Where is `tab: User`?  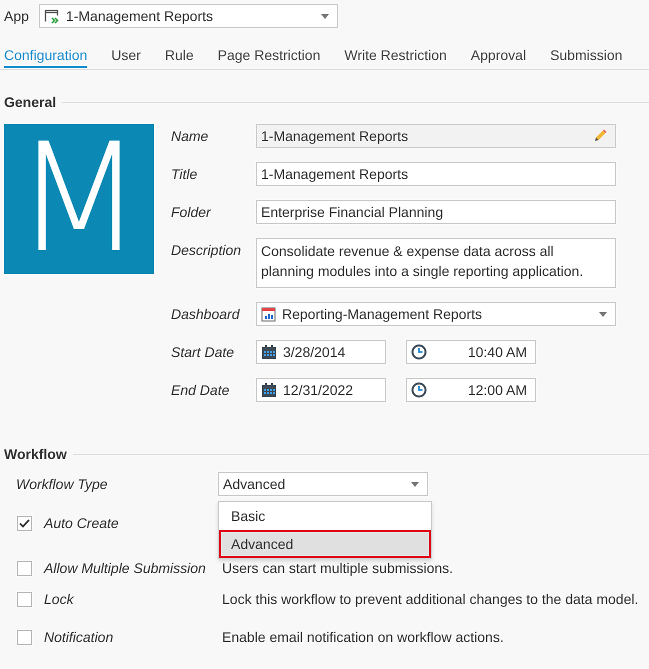
tab: User is located at coordinates (126, 55).